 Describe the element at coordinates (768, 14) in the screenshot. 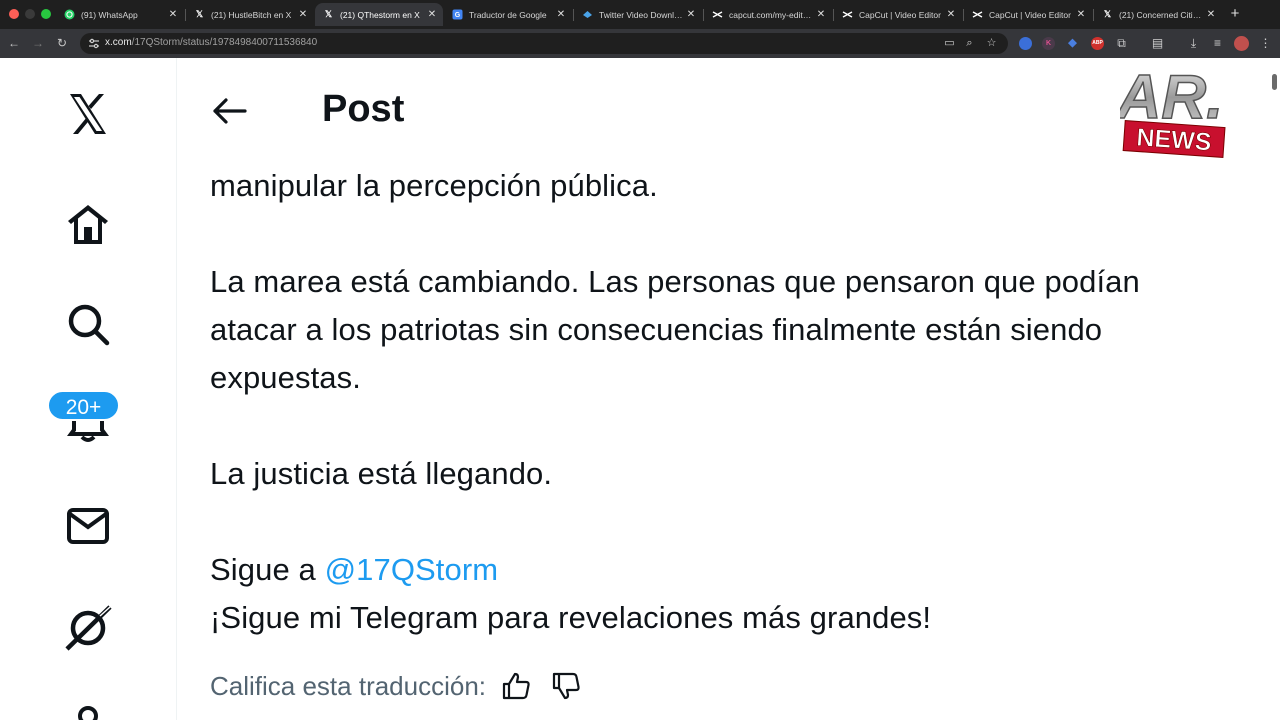

I see `browser-tab: capcut.com/my-edit?... ✕` at that location.